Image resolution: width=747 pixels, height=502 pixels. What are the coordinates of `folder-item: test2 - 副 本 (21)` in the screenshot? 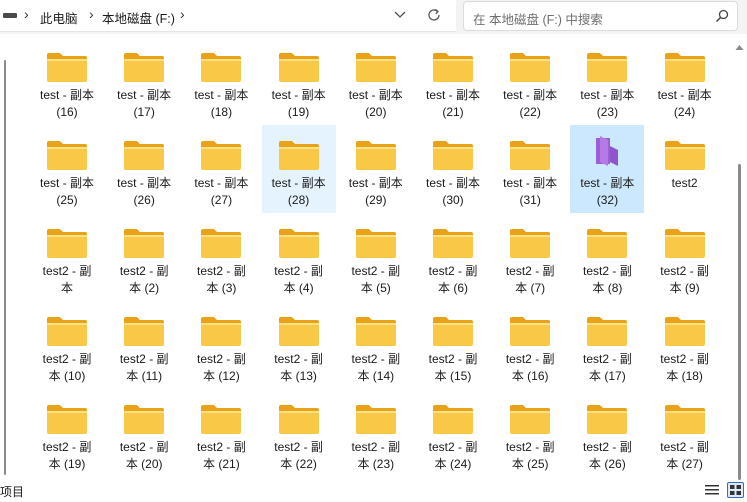 It's located at (221, 433).